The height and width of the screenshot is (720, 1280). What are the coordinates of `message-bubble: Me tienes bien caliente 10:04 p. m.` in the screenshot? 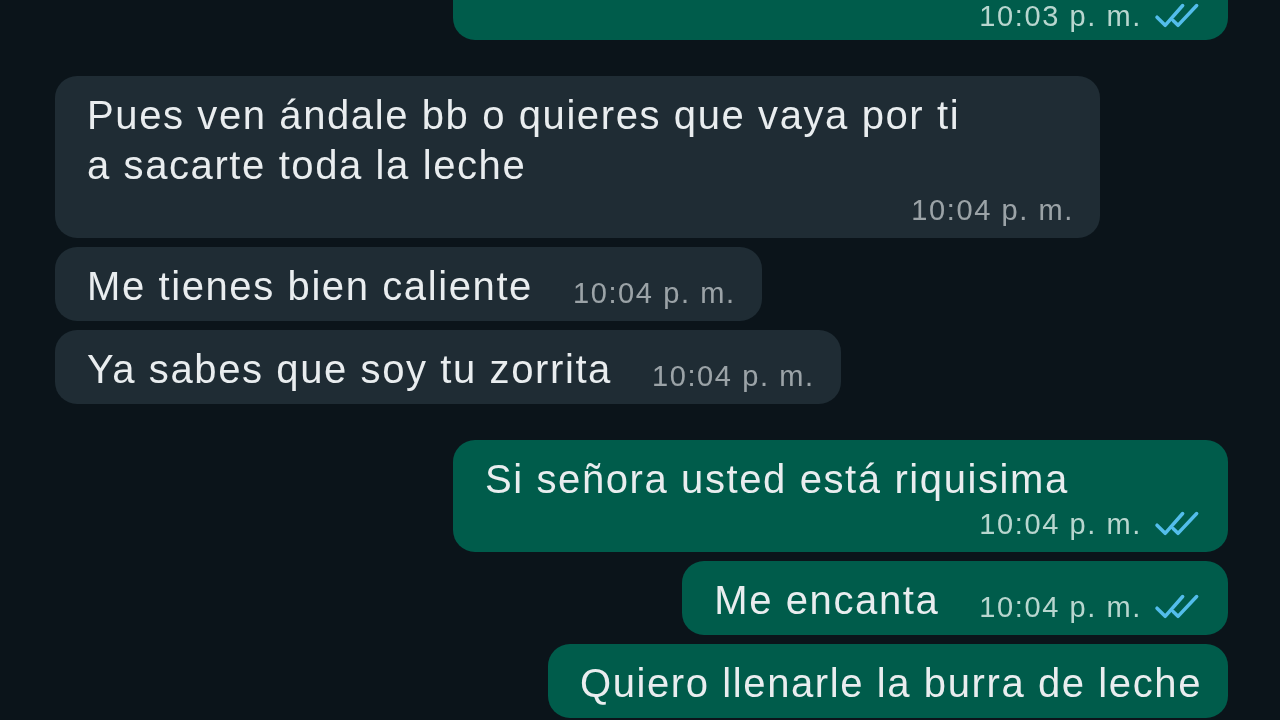 It's located at (408, 284).